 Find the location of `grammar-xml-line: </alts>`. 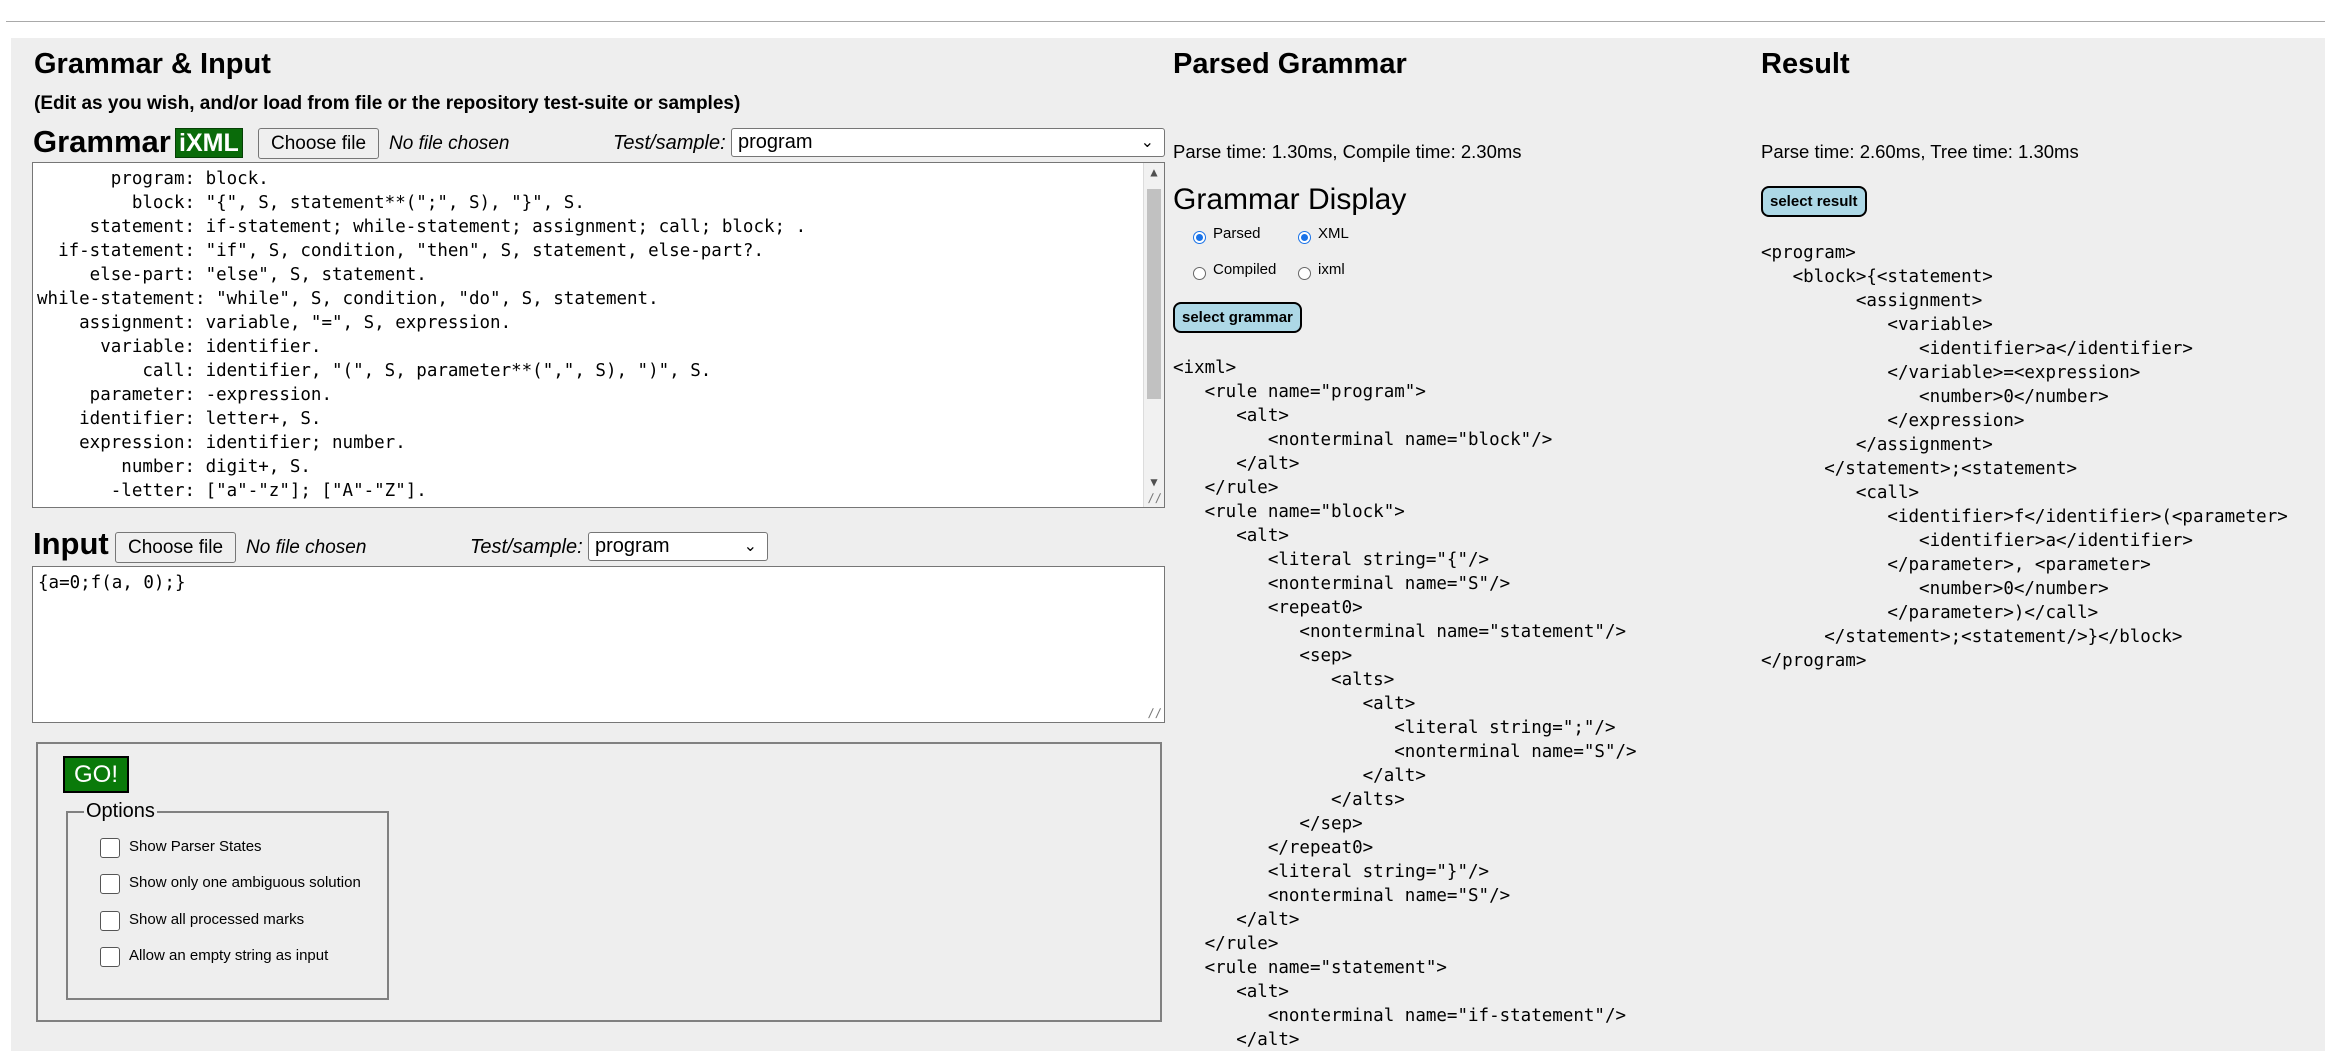

grammar-xml-line: </alts> is located at coordinates (1289, 800).